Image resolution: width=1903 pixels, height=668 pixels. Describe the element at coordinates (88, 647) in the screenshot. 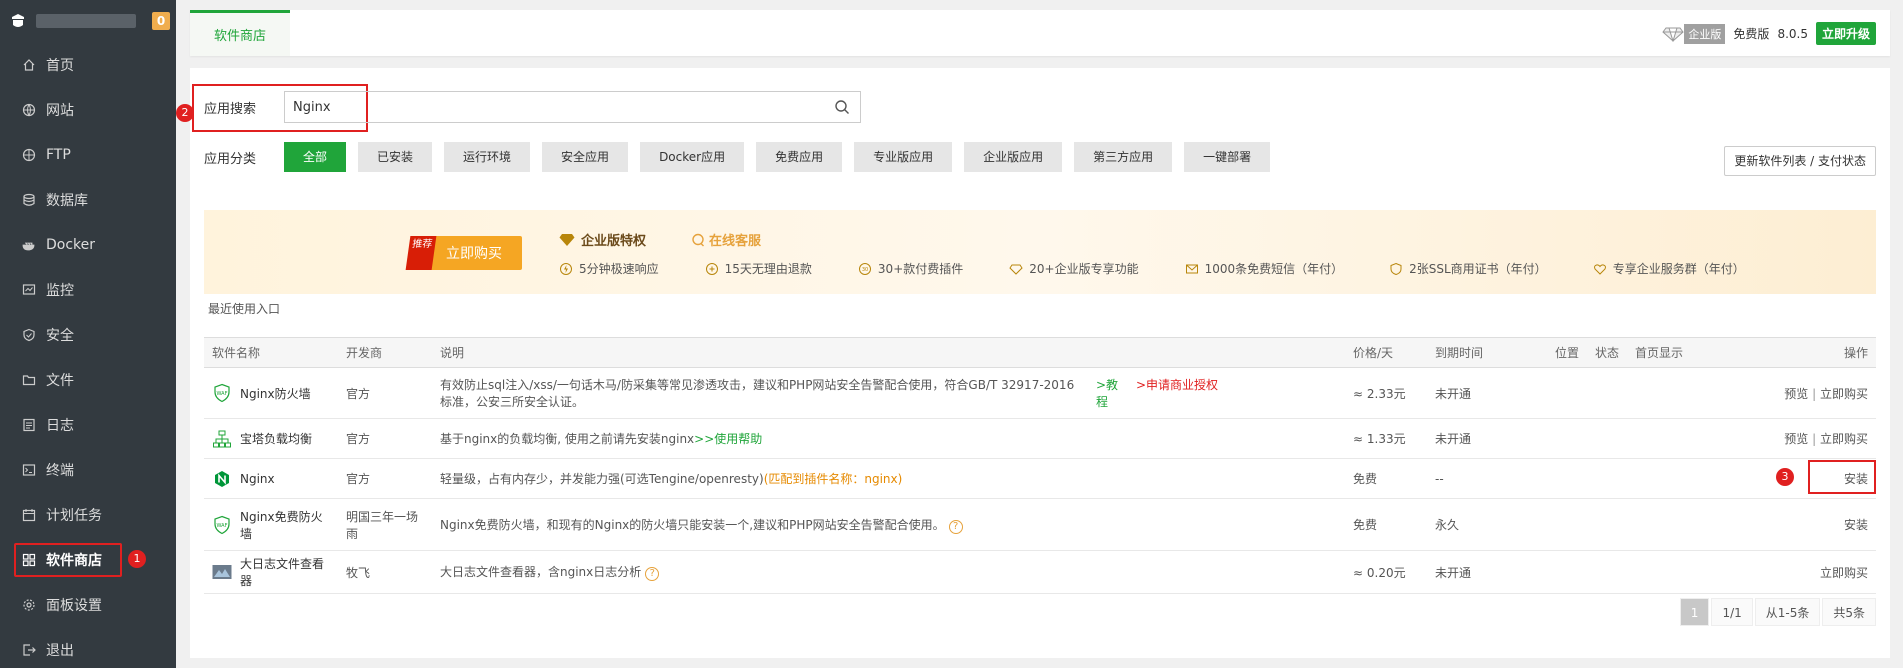

I see `sidebar-item-logout: 退出` at that location.